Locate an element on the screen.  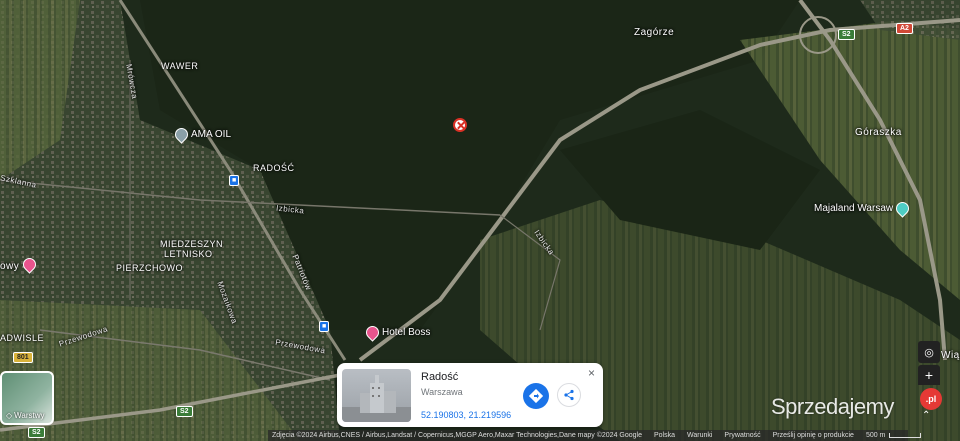
feedback-link: Prześlij opinię o produkcie is located at coordinates (813, 435).